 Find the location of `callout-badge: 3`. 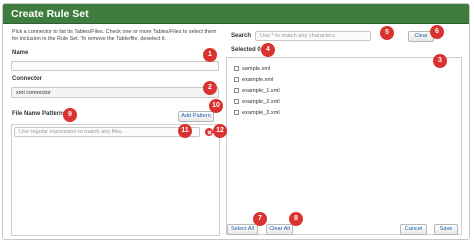

callout-badge: 3 is located at coordinates (440, 61).